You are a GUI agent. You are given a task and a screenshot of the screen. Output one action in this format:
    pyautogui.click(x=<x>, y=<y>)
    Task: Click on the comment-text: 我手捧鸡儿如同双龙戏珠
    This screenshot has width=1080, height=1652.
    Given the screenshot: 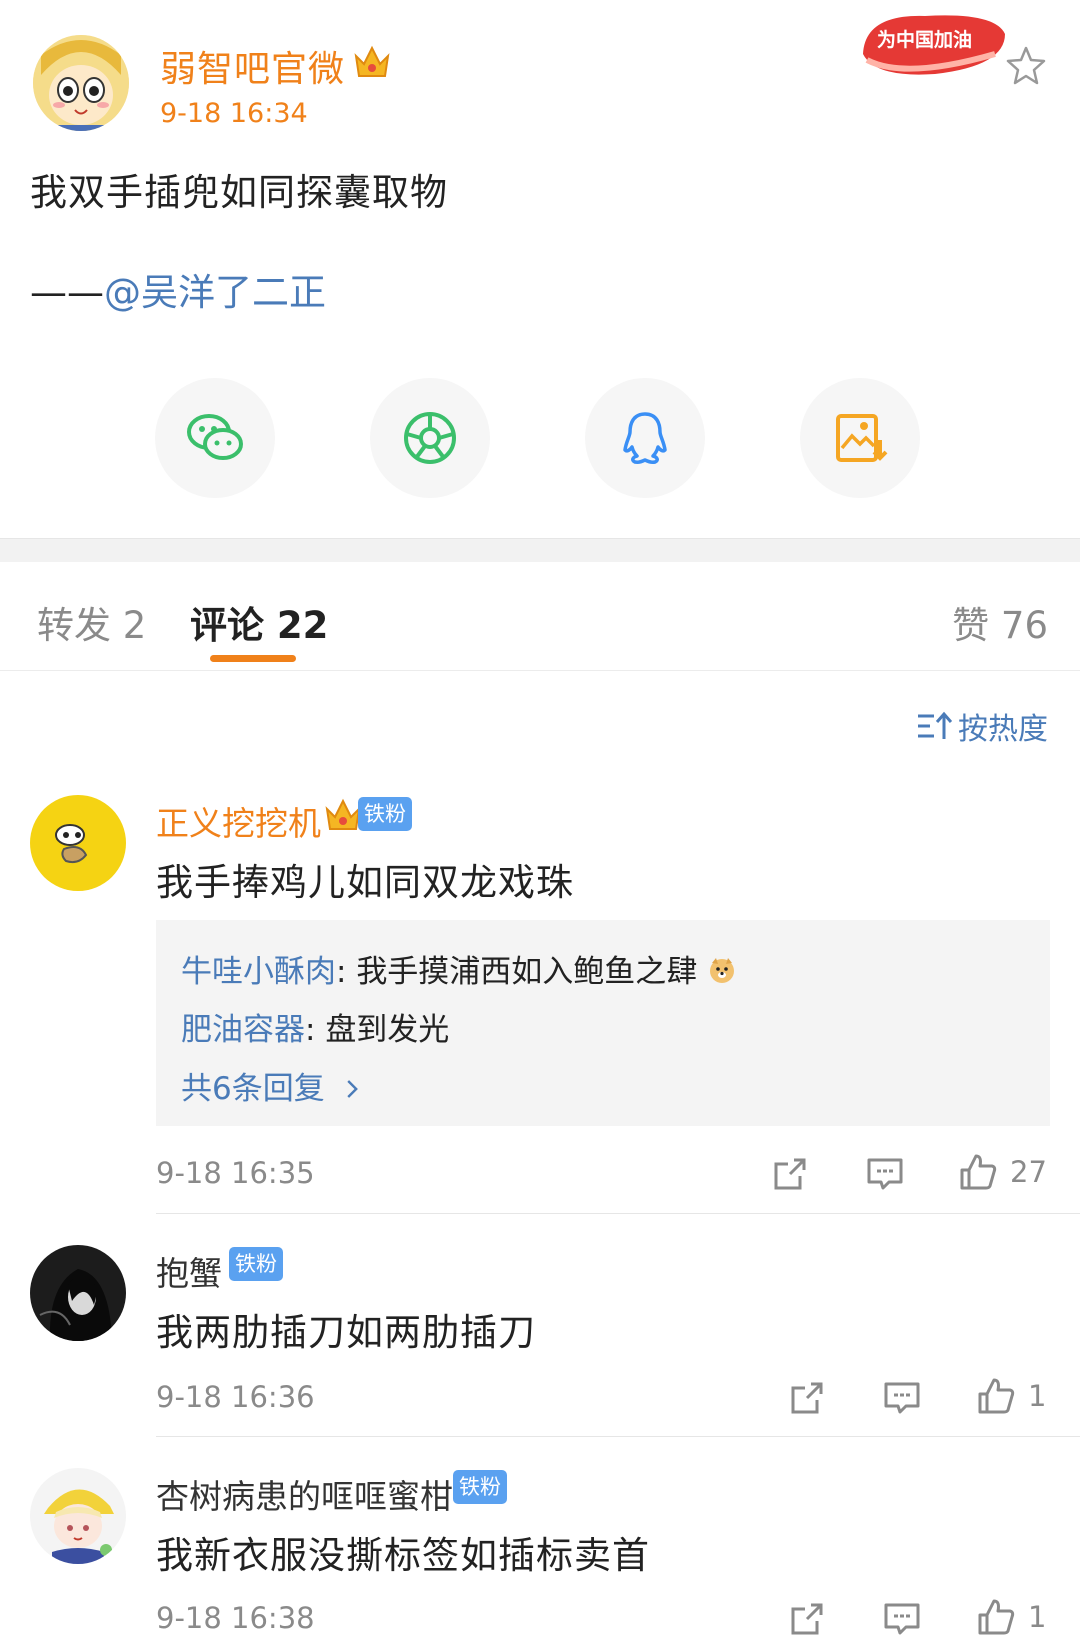 What is the action you would take?
    pyautogui.click(x=365, y=882)
    